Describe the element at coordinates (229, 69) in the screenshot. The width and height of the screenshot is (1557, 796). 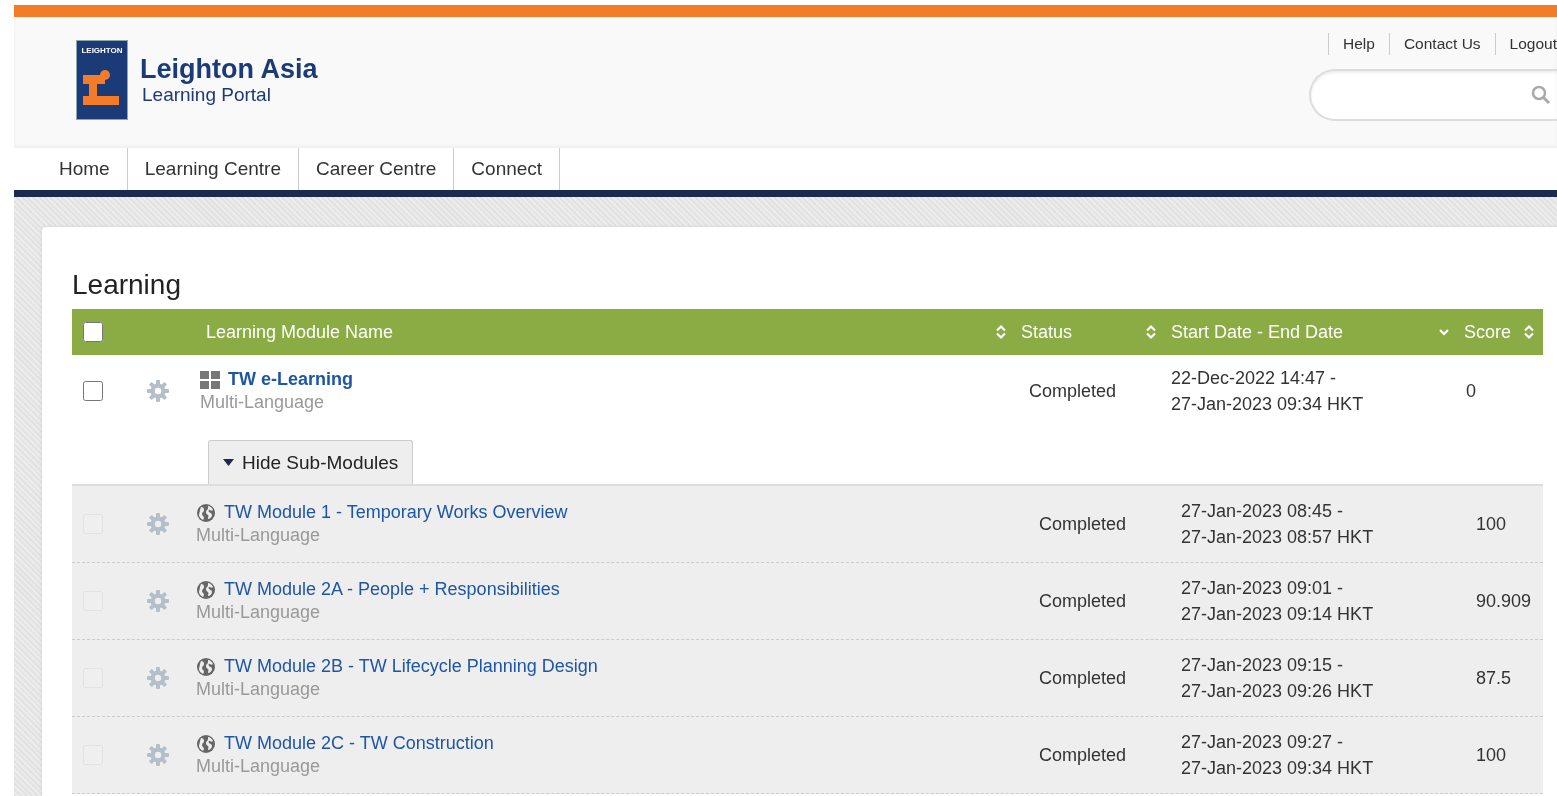
I see `logo-title: Leighton Asia` at that location.